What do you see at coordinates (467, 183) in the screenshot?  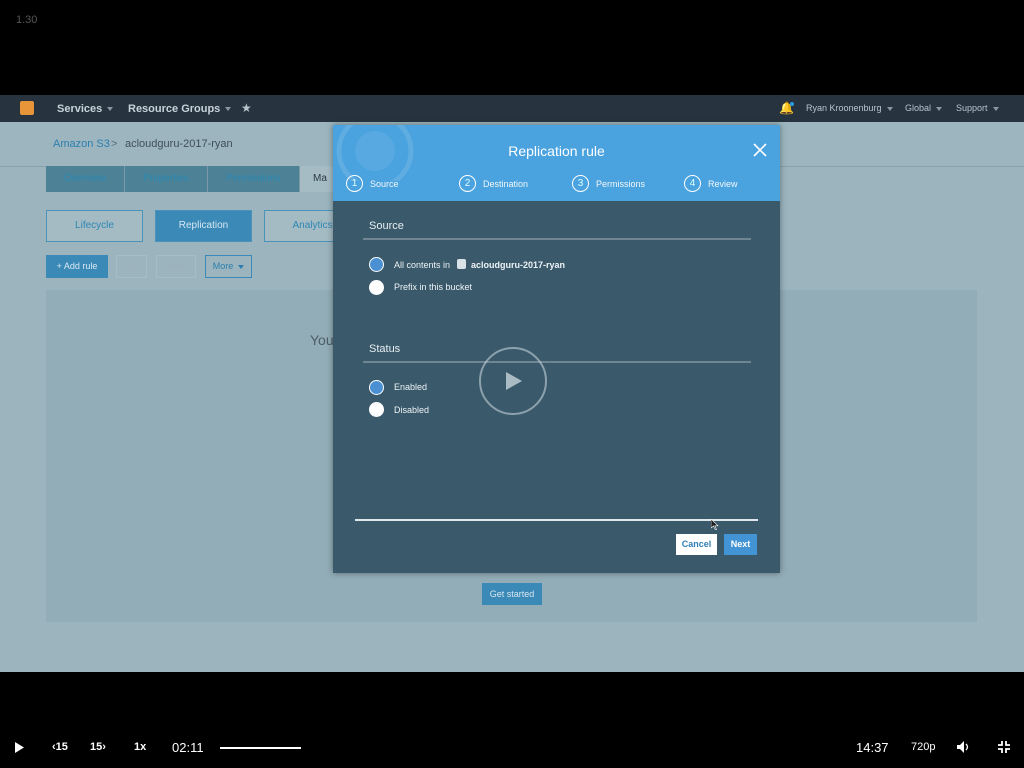 I see `step-2-number: 2` at bounding box center [467, 183].